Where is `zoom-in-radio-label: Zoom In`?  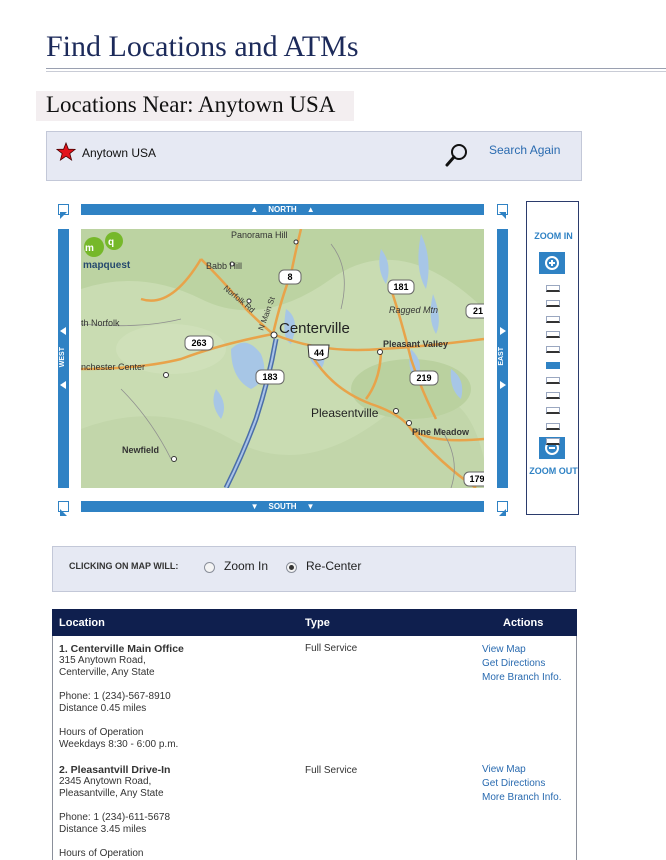
zoom-in-radio-label: Zoom In is located at coordinates (246, 566).